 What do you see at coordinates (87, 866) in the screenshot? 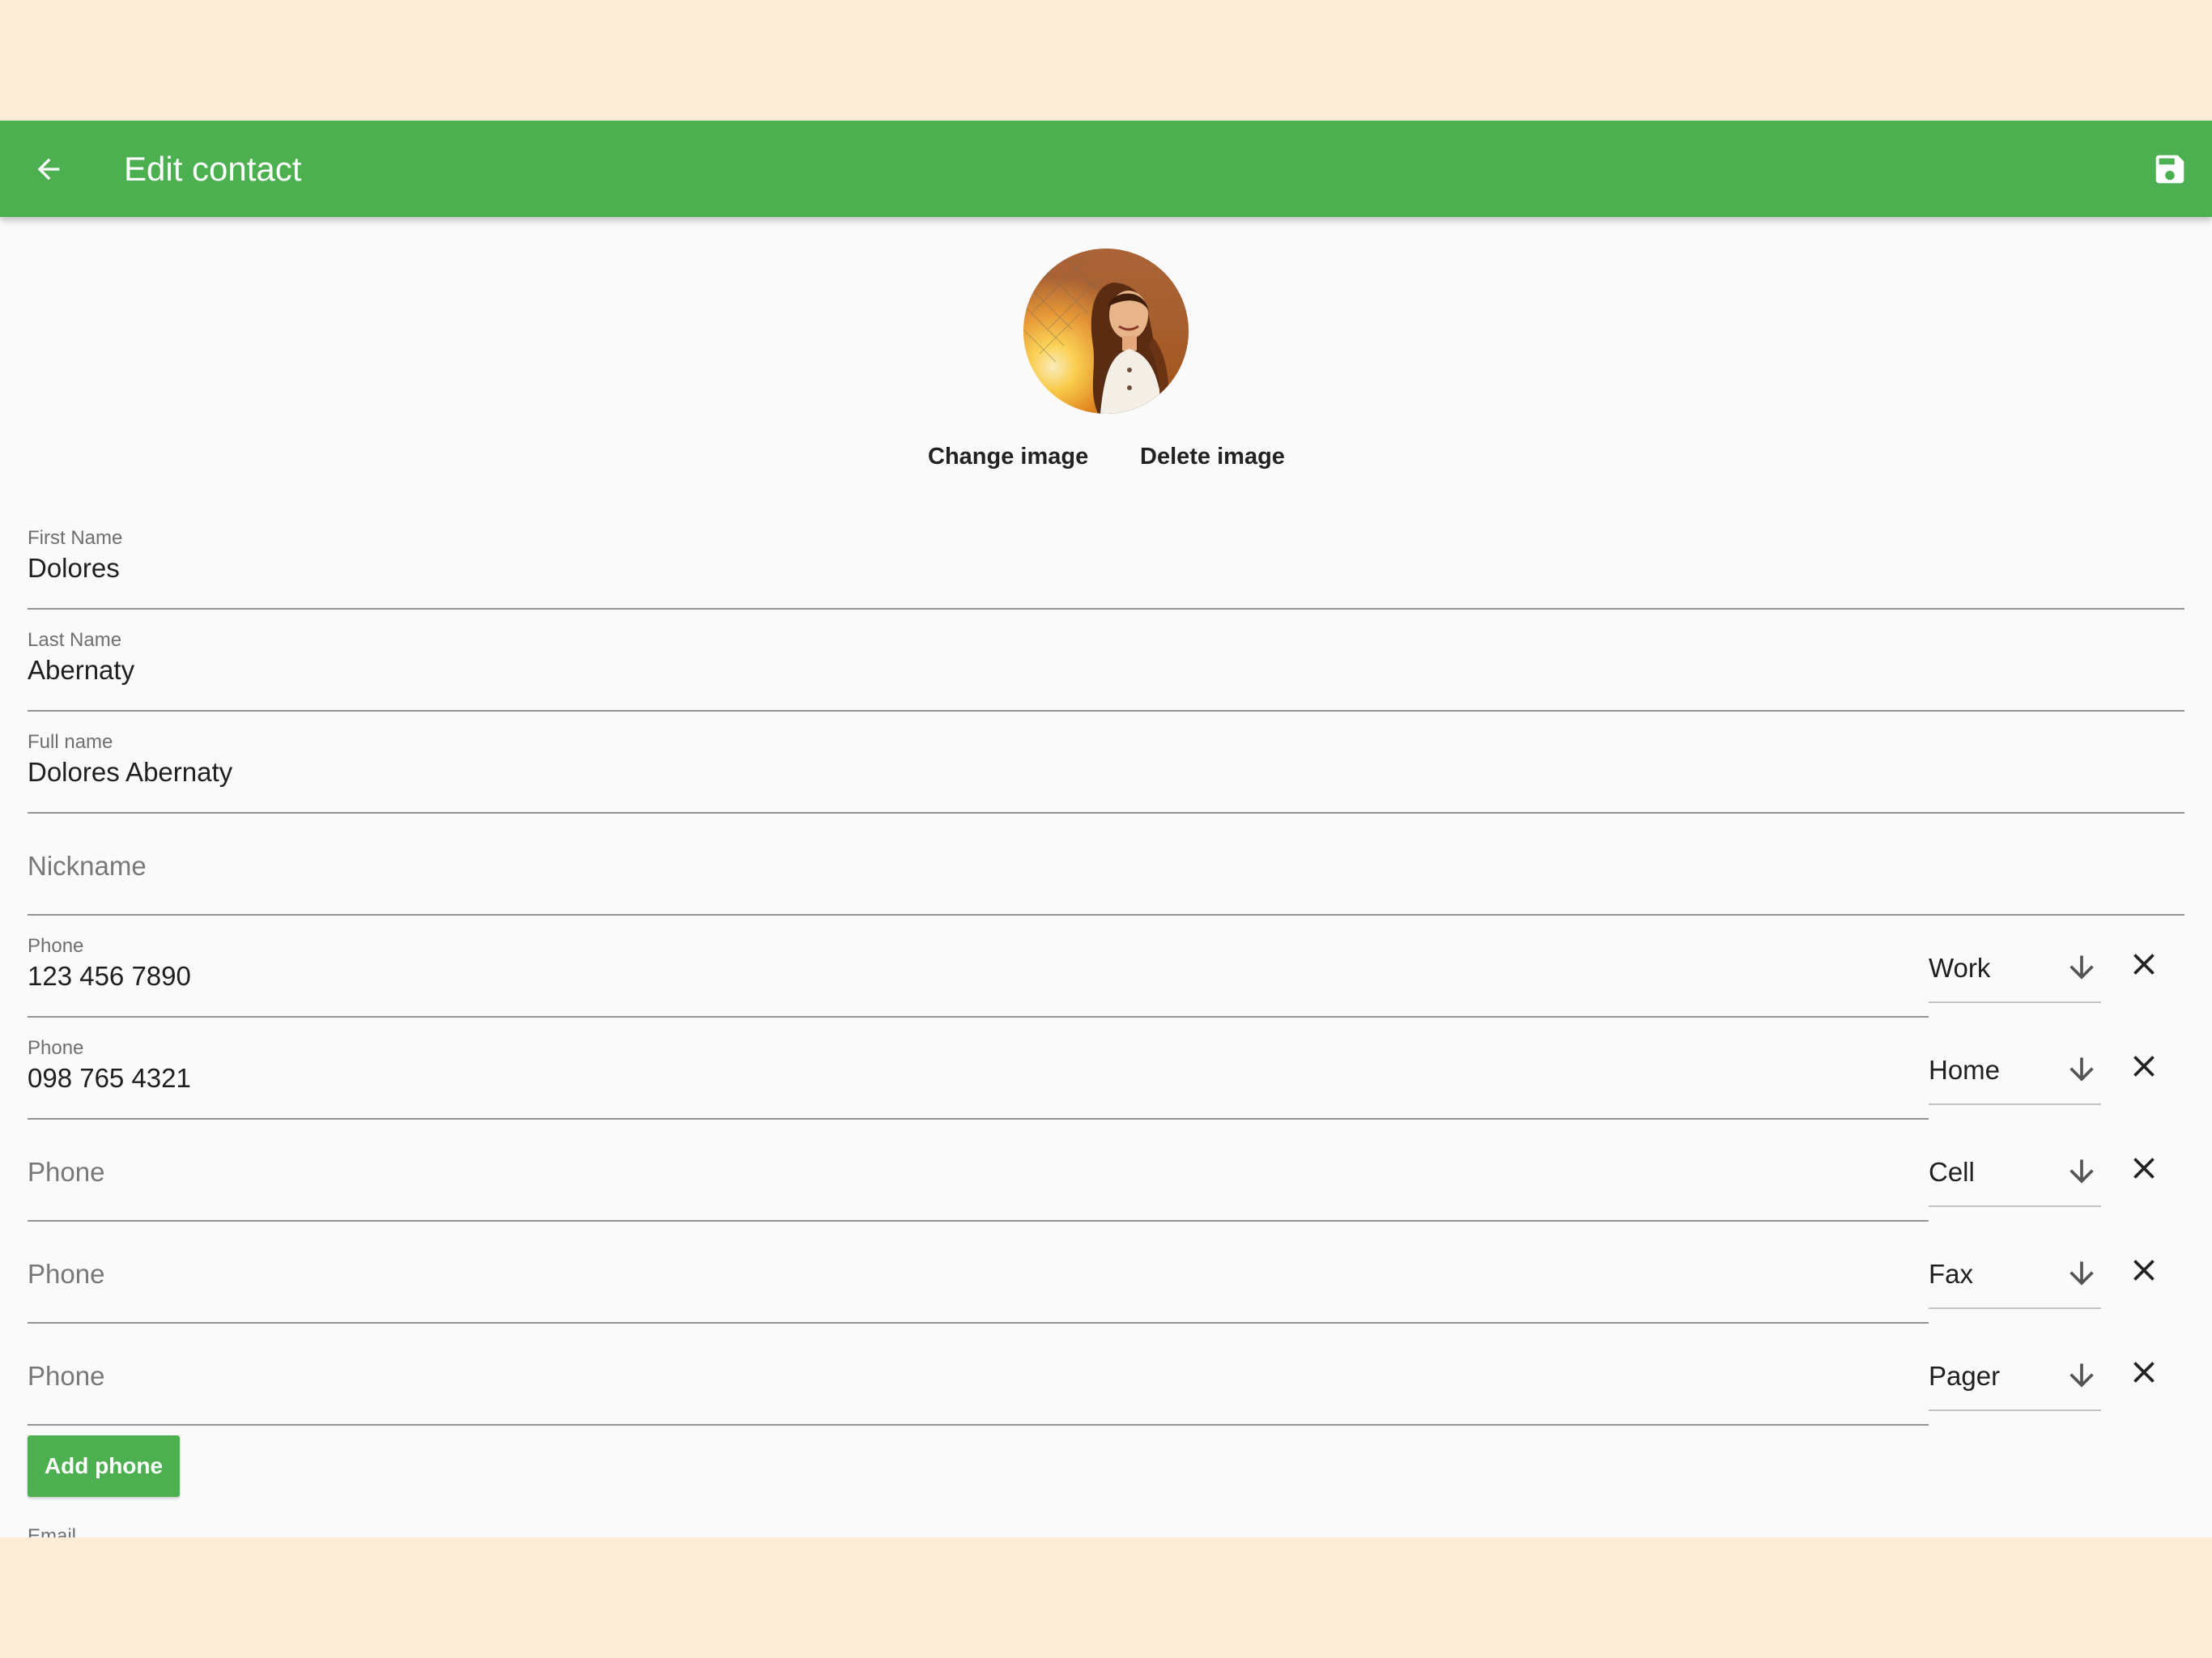
I see `nickname-placeholder: Nickname` at bounding box center [87, 866].